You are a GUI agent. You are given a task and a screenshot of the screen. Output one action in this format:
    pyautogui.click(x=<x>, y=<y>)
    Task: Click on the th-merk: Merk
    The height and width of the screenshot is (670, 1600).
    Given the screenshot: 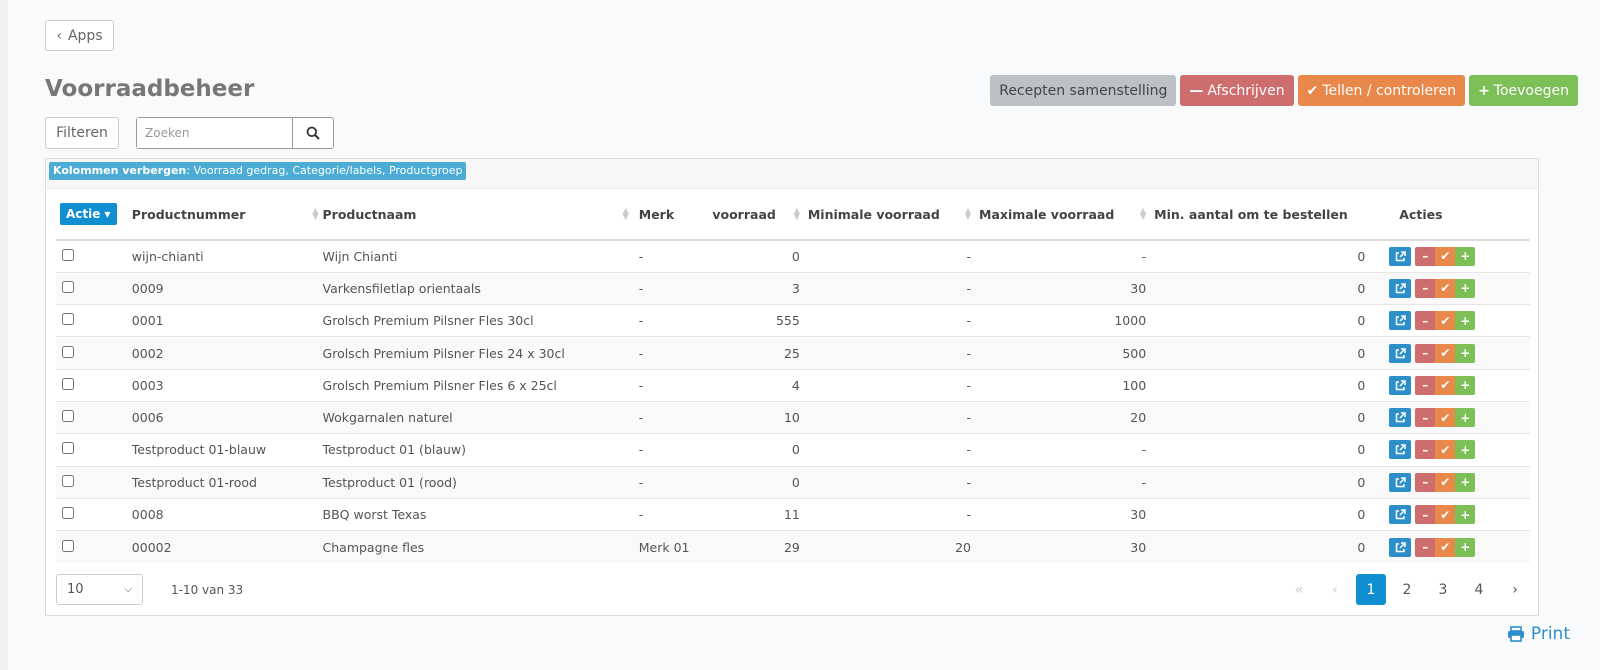 What is the action you would take?
    pyautogui.click(x=671, y=215)
    